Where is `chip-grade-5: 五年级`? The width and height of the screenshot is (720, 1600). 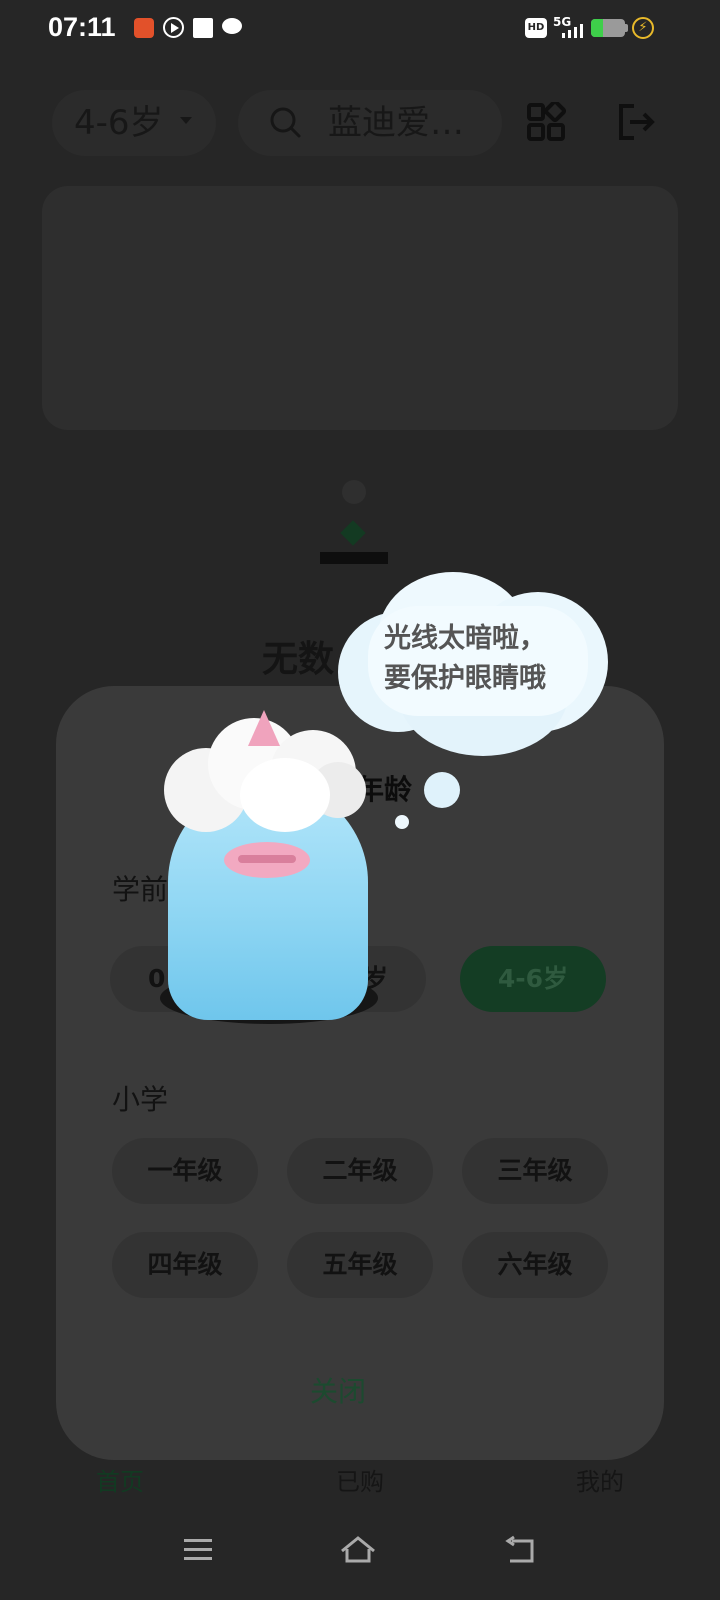 chip-grade-5: 五年级 is located at coordinates (360, 1265).